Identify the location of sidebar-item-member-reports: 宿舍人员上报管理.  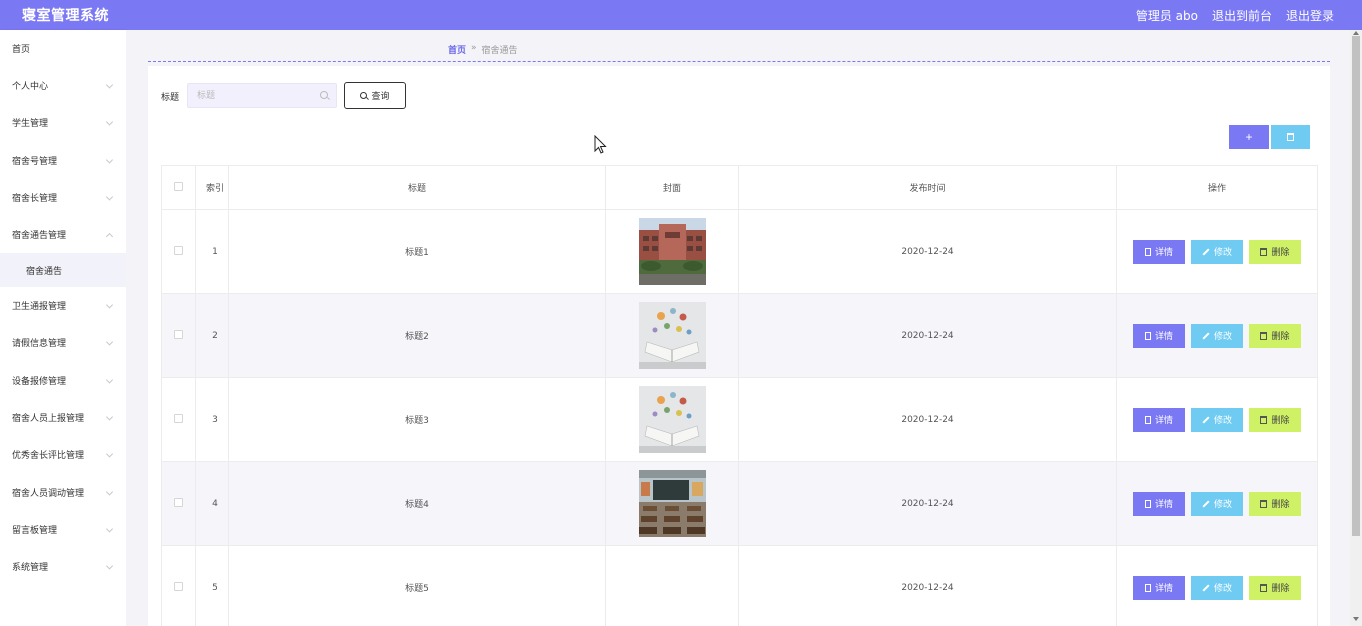
(63, 417).